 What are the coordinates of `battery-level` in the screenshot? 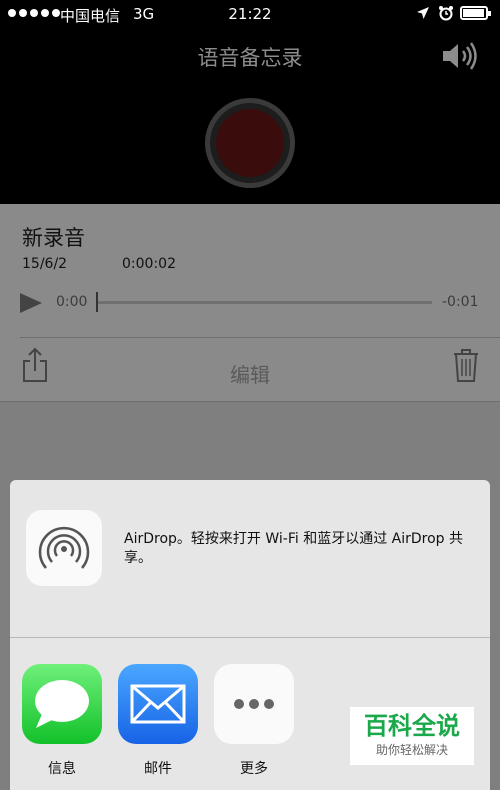 It's located at (473, 13).